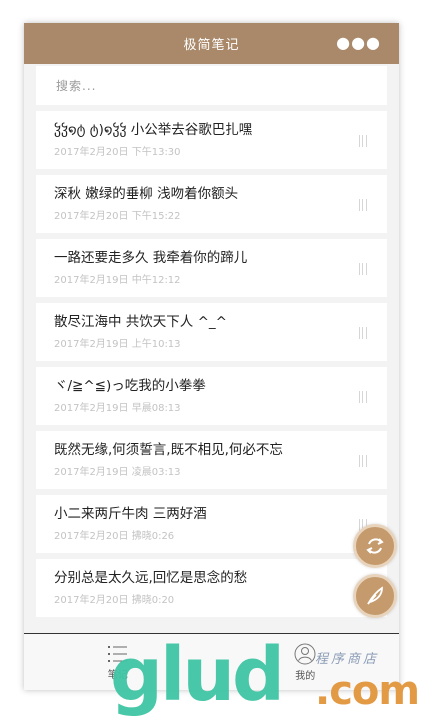 This screenshot has width=424, height=718. Describe the element at coordinates (168, 450) in the screenshot. I see `note-title: 既然无缘,何须誓言,既不相见,何必不忘` at that location.